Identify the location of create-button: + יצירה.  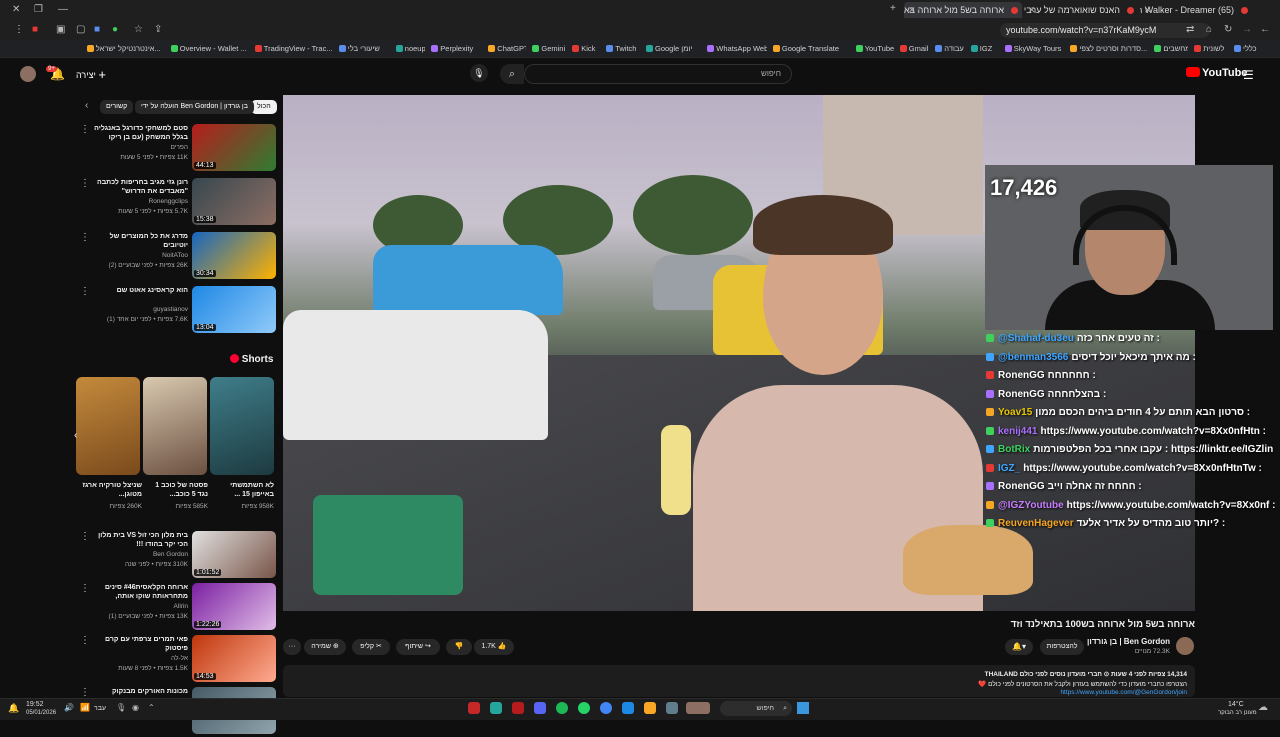
(91, 75).